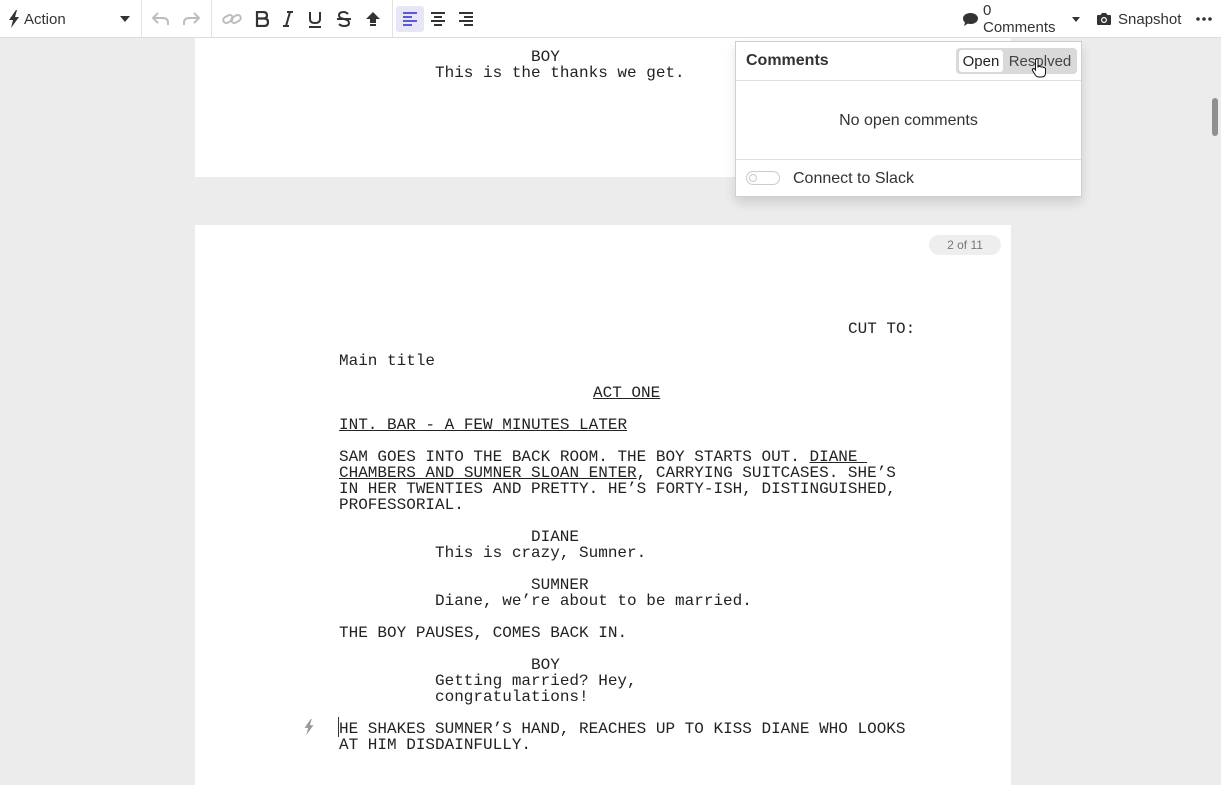  I want to click on strikethrough-button, so click(344, 19).